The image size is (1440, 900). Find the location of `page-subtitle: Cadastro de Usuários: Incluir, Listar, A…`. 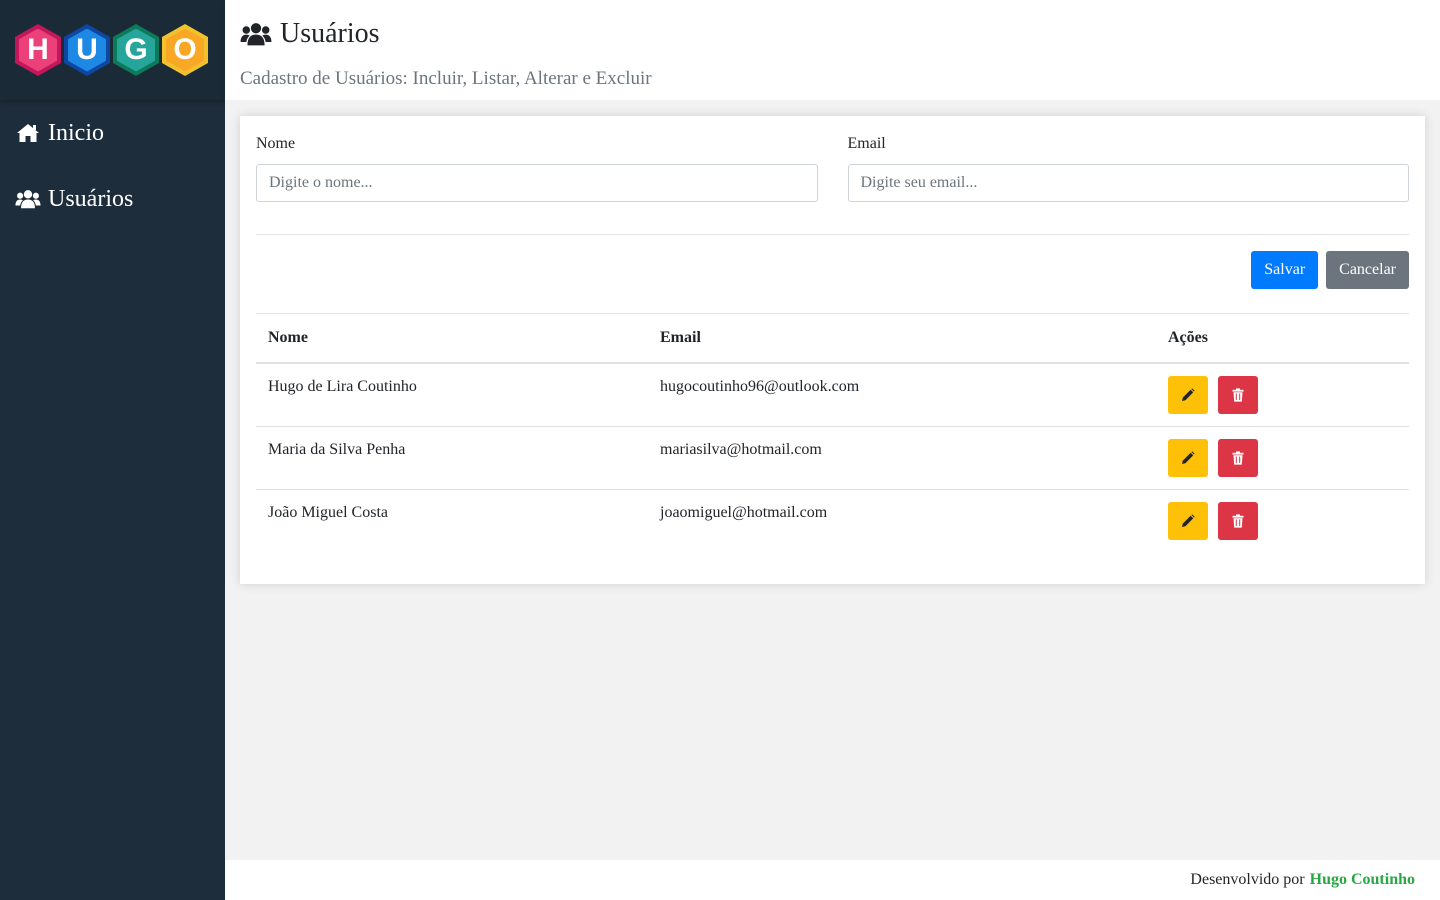

page-subtitle: Cadastro de Usuários: Incluir, Listar, A… is located at coordinates (446, 78).